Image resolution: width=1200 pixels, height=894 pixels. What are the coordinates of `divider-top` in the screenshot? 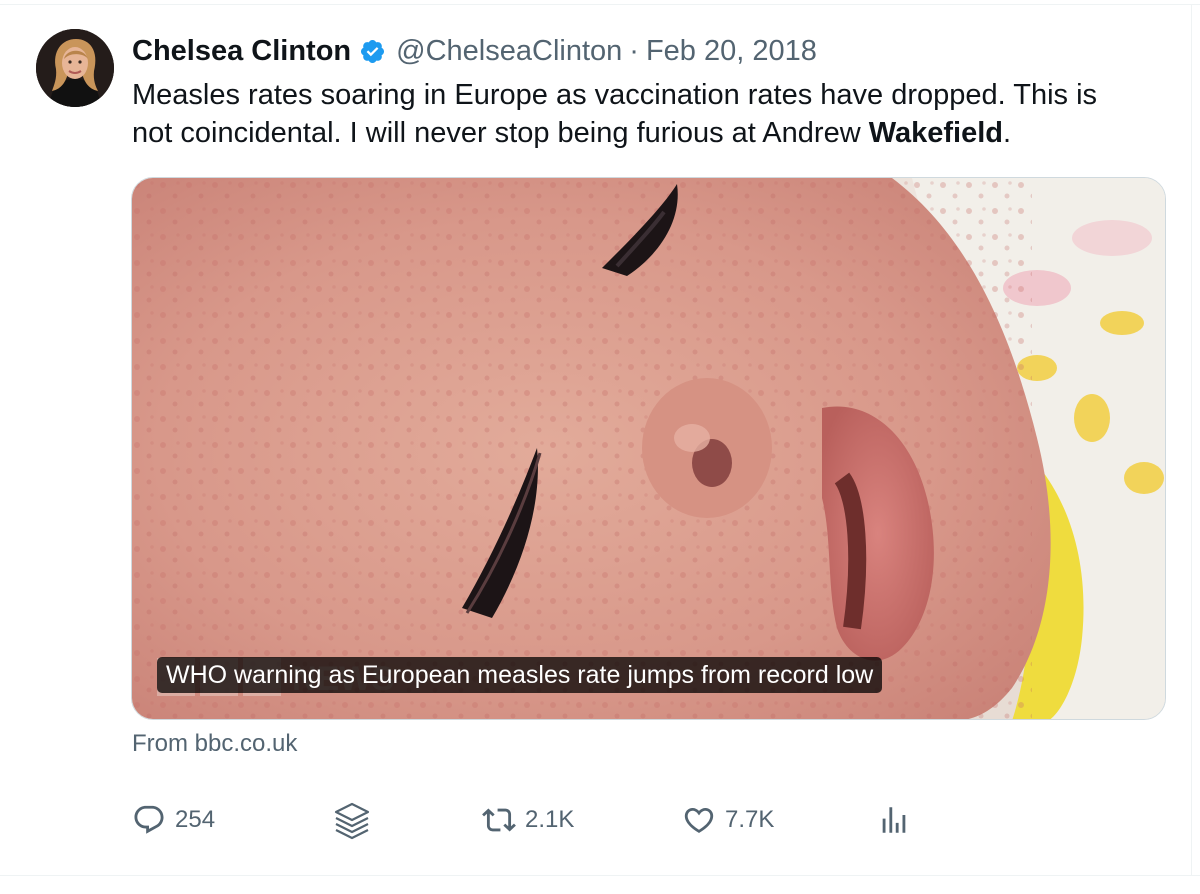 It's located at (600, 4).